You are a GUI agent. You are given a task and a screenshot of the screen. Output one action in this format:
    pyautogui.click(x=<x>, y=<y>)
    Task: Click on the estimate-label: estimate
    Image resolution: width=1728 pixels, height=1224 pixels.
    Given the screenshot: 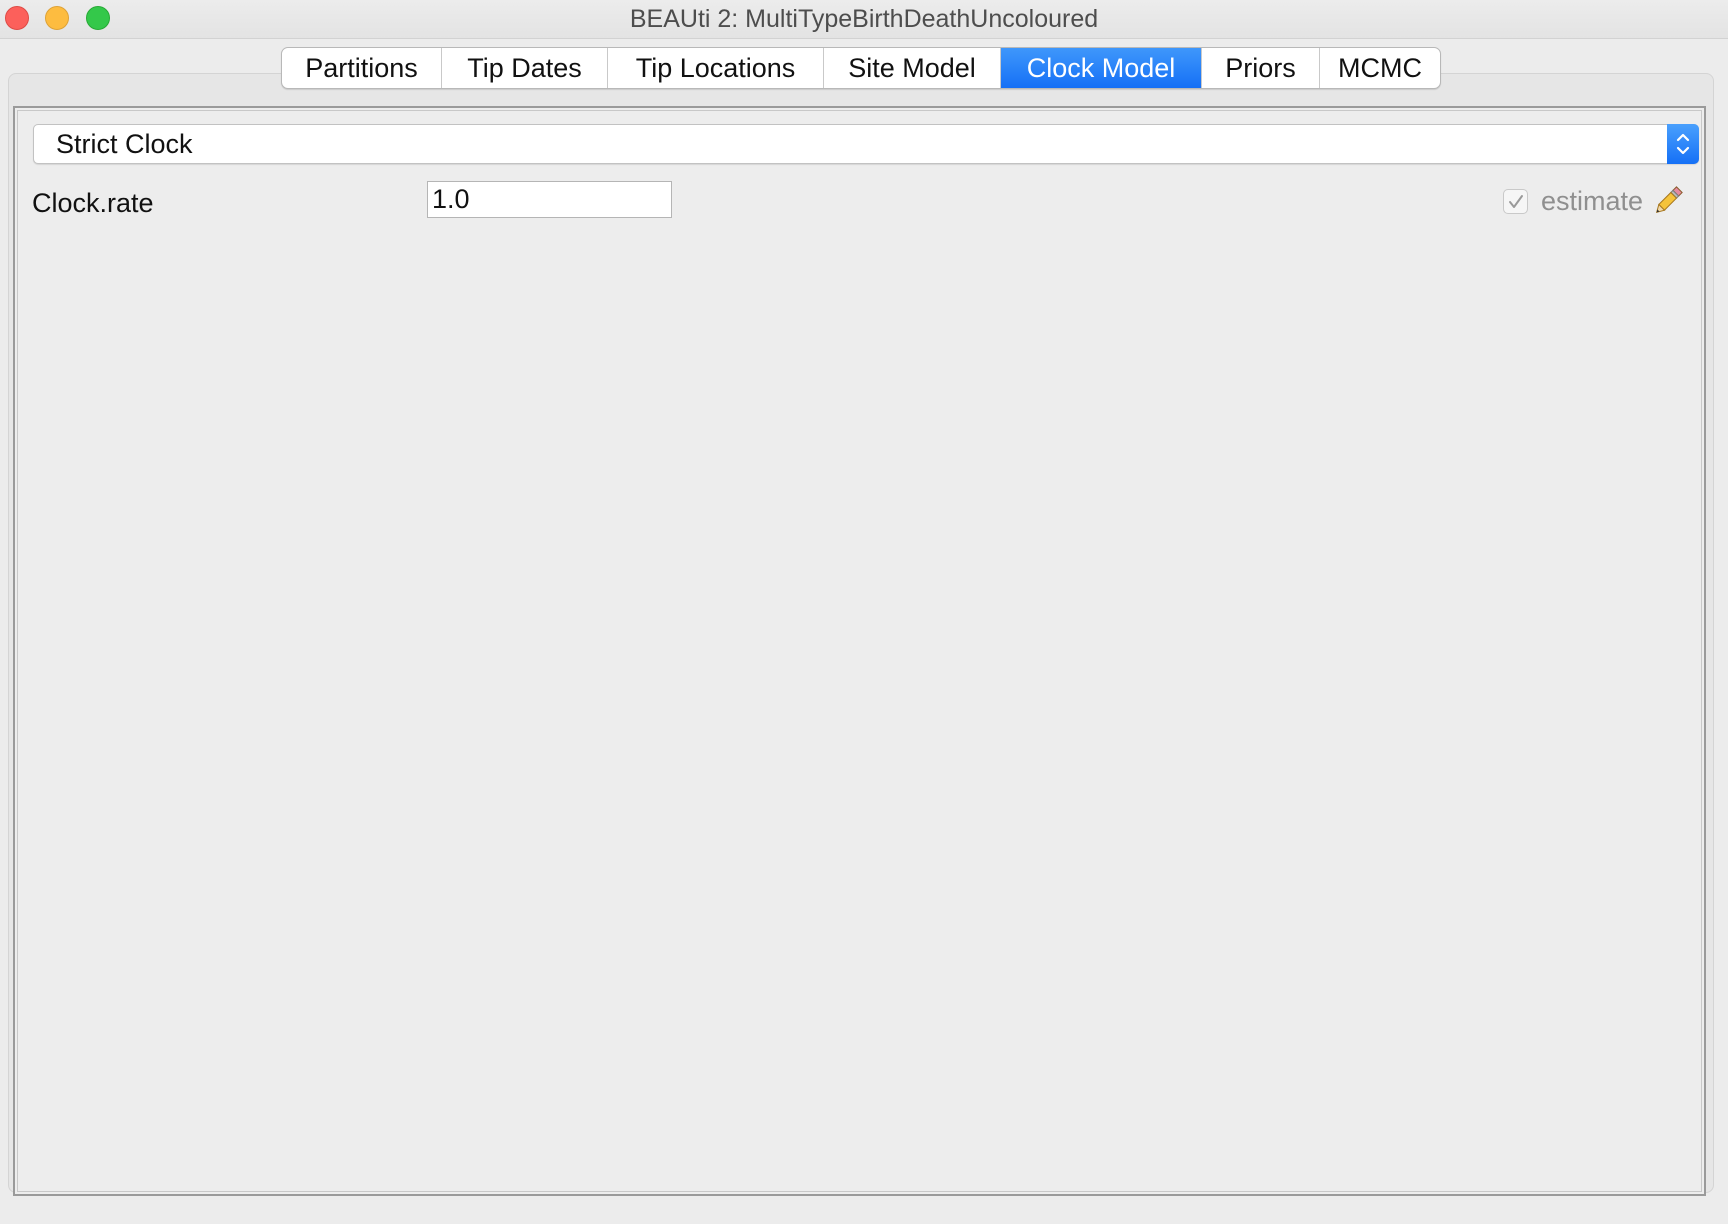 What is the action you would take?
    pyautogui.click(x=1591, y=200)
    